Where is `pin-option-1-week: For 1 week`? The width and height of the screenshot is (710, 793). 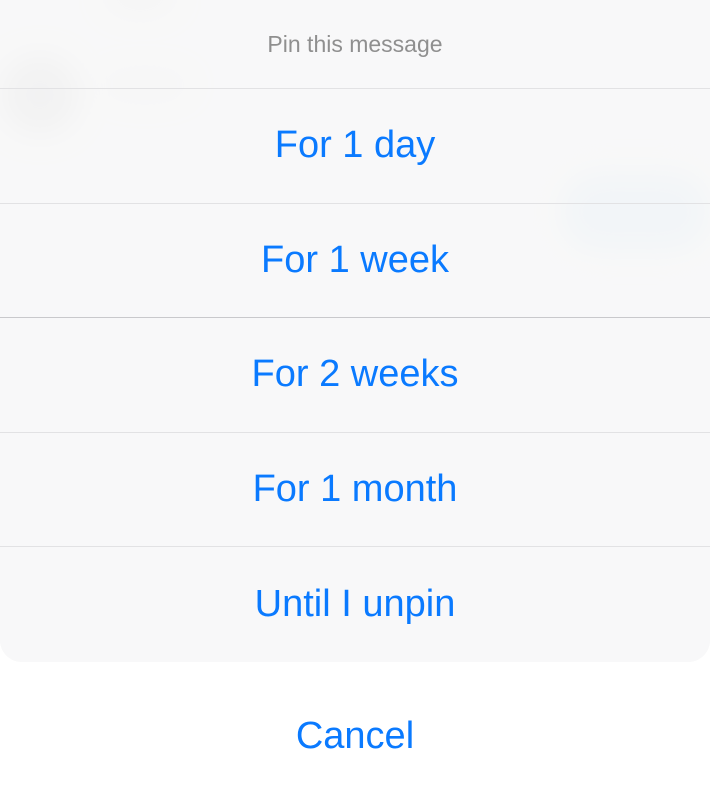 pin-option-1-week: For 1 week is located at coordinates (355, 261).